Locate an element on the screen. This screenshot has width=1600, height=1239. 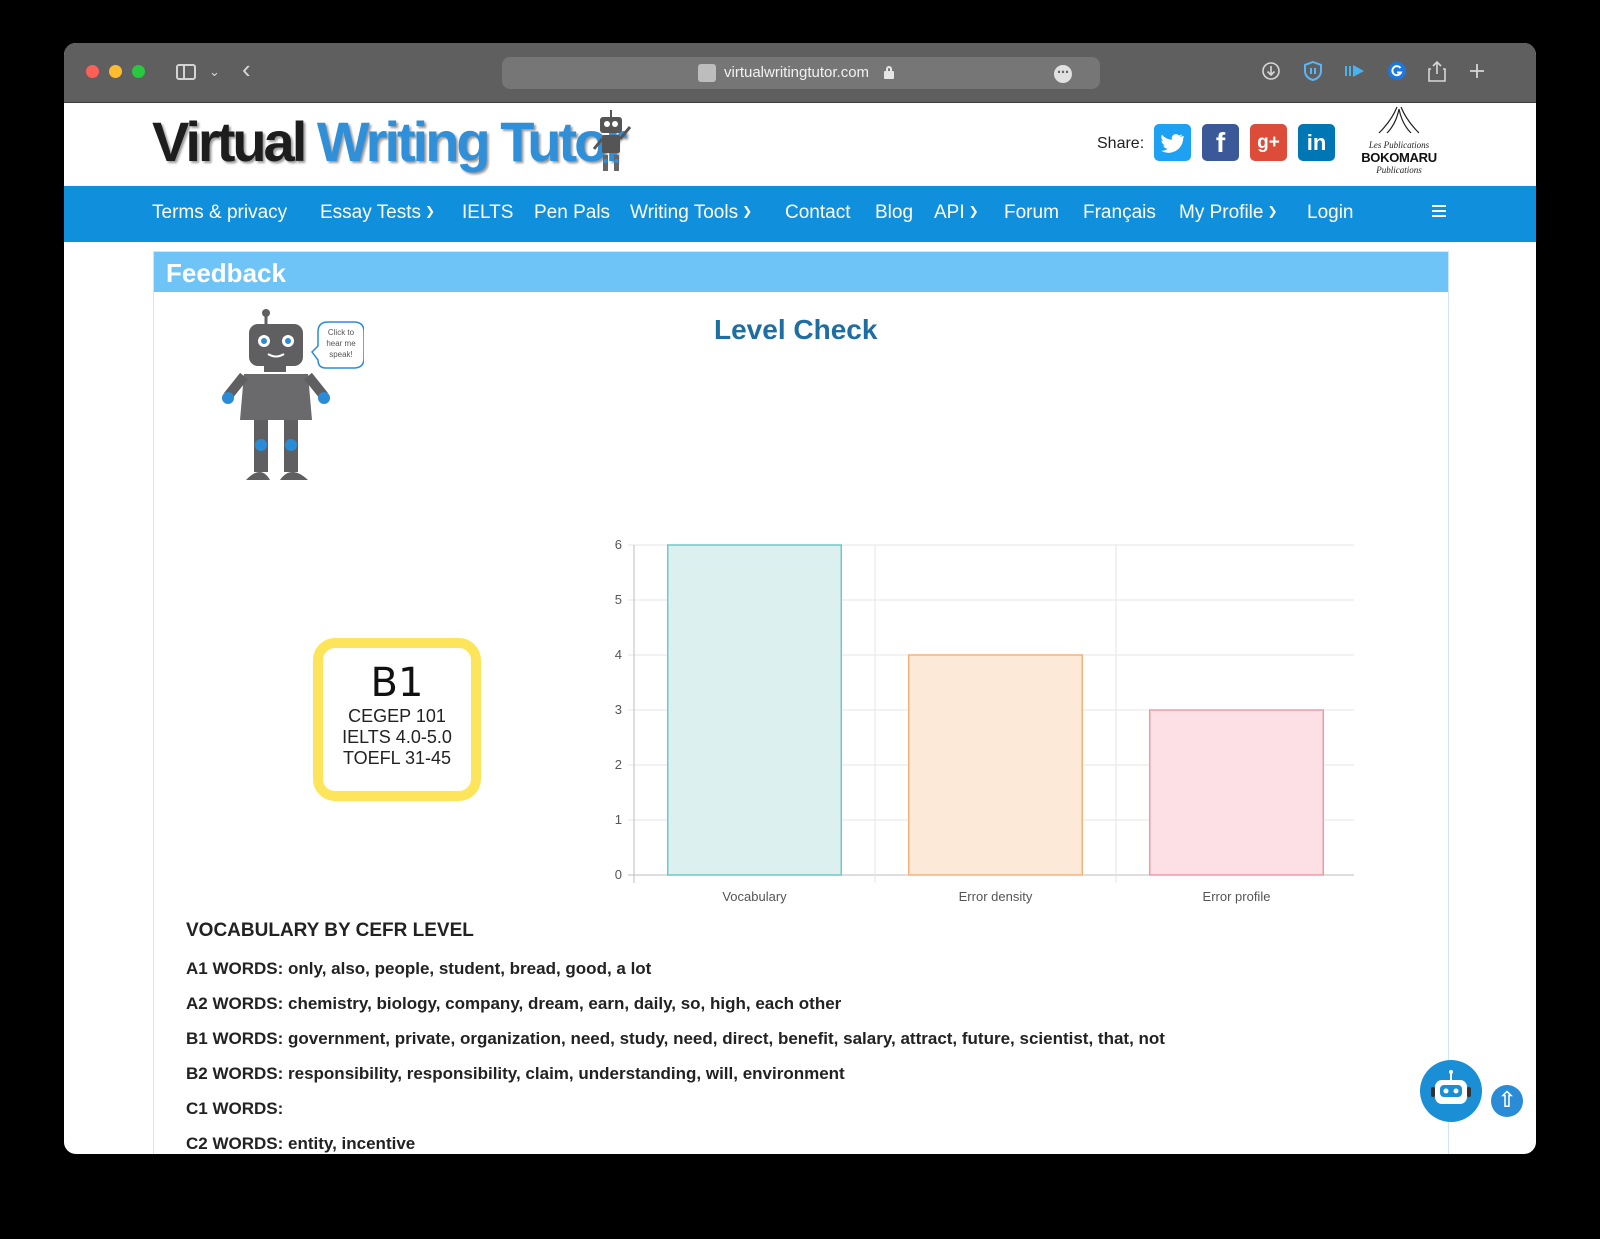
publisher-bottom-text: Publications is located at coordinates (1399, 170).